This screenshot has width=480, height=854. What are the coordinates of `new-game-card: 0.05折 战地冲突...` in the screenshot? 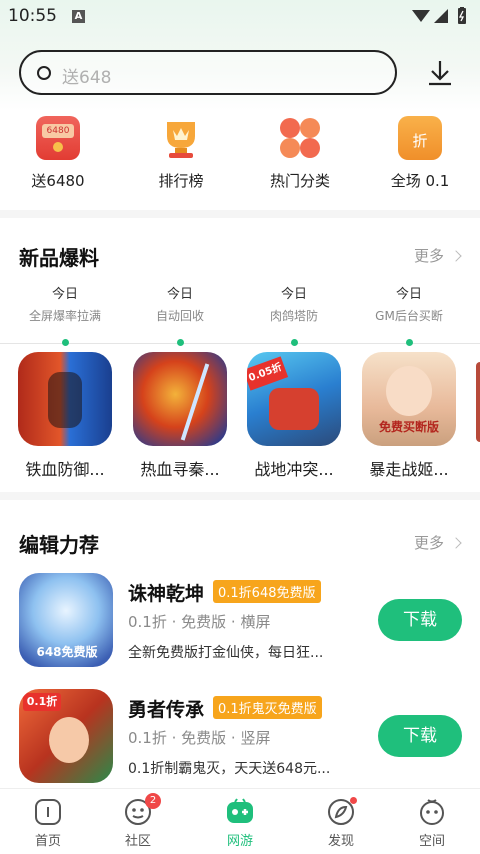 It's located at (294, 416).